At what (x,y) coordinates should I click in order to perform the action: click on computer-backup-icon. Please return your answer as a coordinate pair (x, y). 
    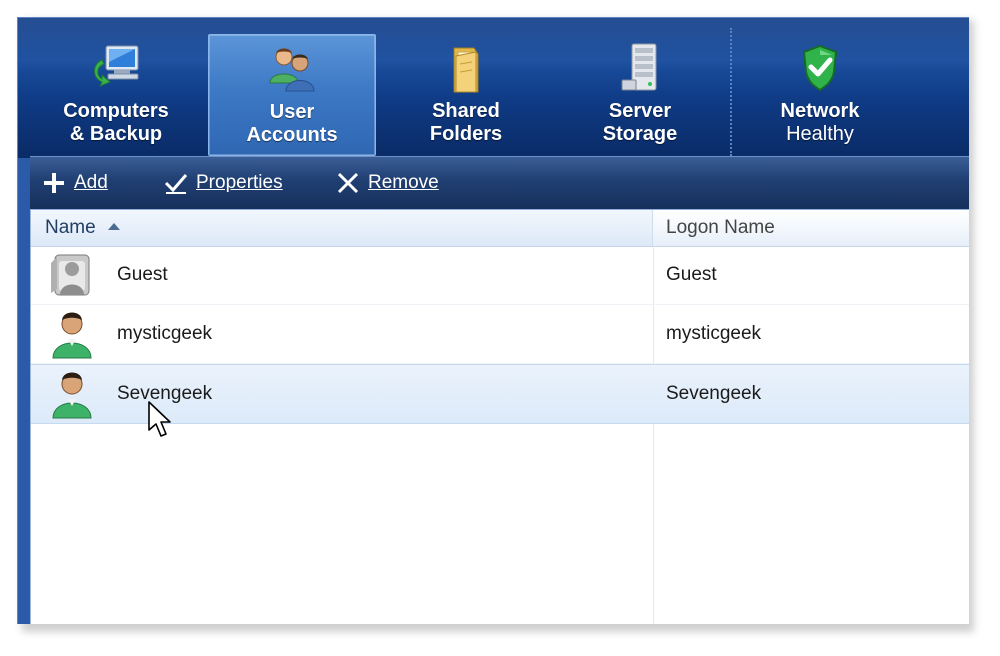
    Looking at the image, I should click on (116, 66).